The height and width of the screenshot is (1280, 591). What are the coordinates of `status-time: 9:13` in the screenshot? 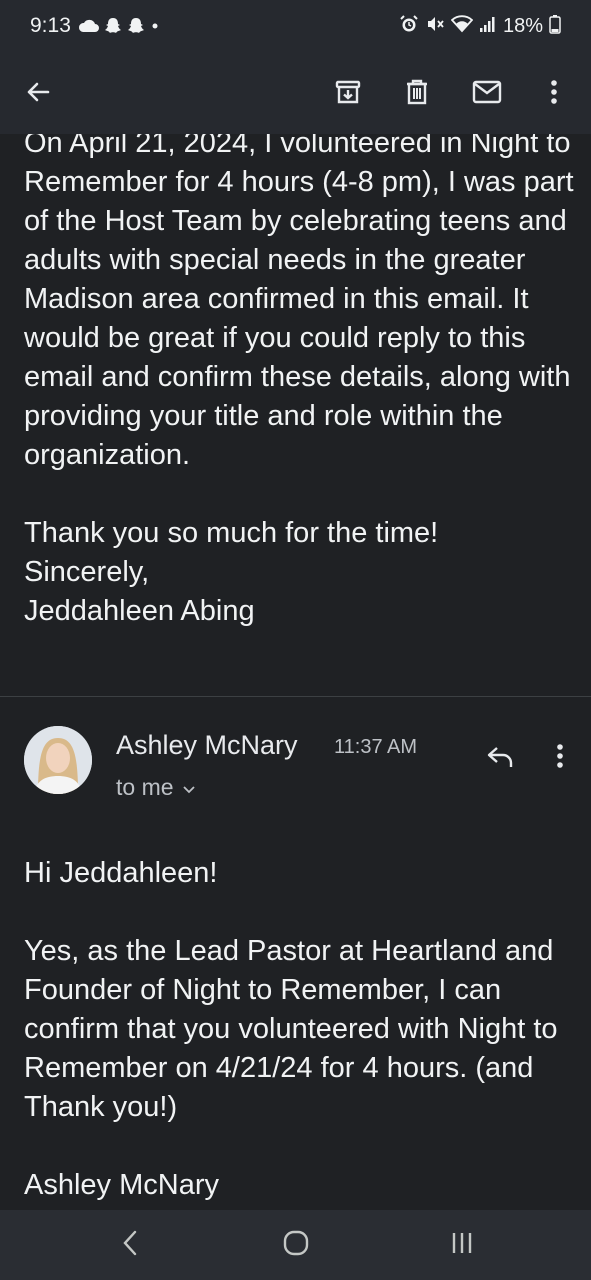 It's located at (50, 25).